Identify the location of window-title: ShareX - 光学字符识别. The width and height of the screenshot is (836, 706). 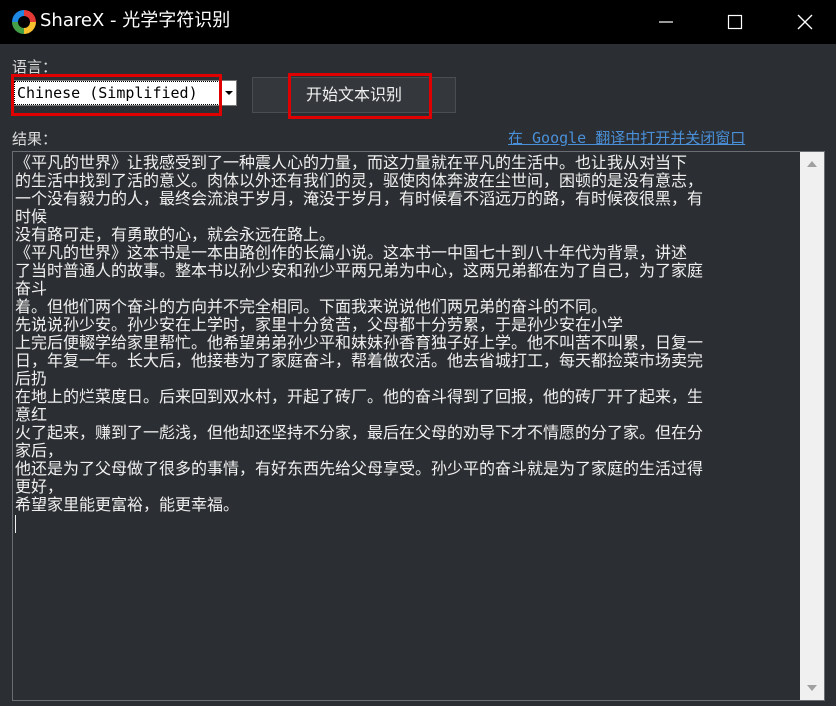
(135, 20).